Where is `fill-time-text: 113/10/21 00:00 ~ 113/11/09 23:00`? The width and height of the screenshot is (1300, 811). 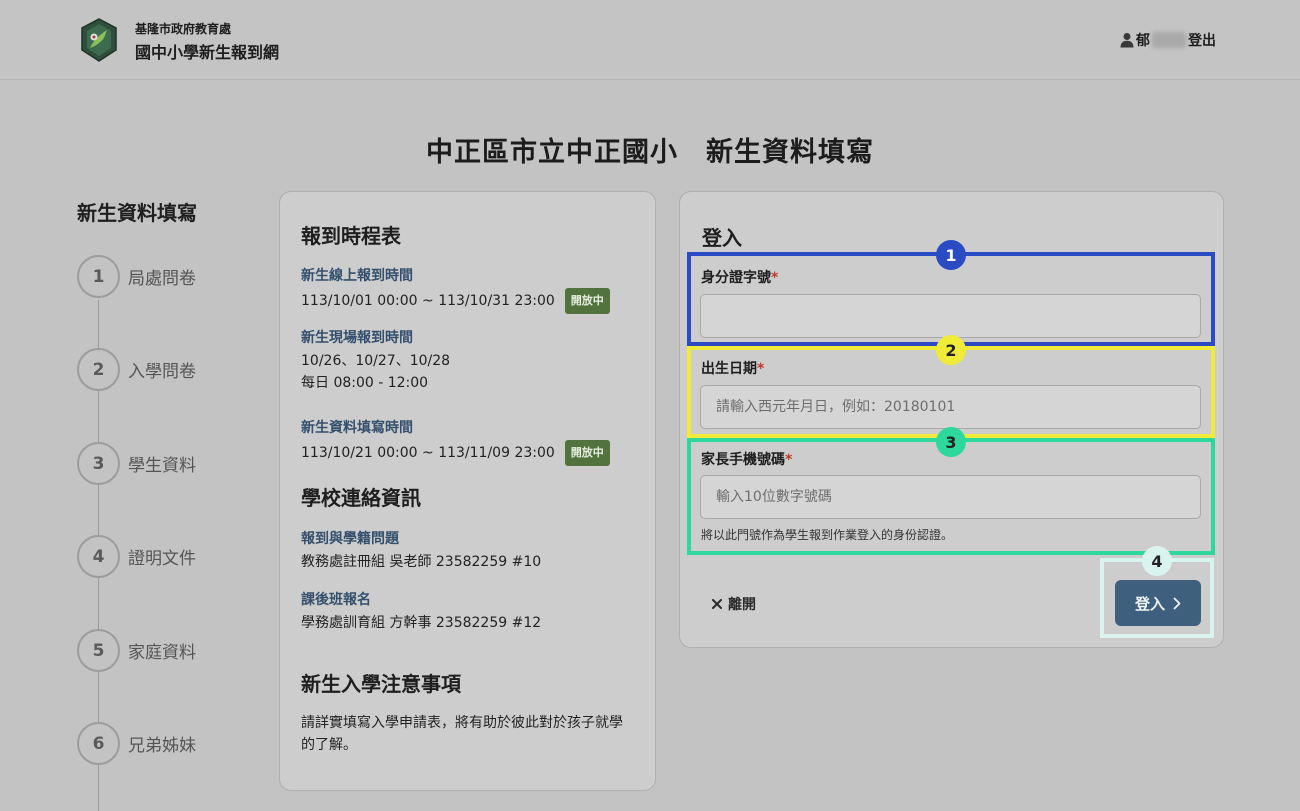 fill-time-text: 113/10/21 00:00 ~ 113/11/09 23:00 is located at coordinates (428, 453).